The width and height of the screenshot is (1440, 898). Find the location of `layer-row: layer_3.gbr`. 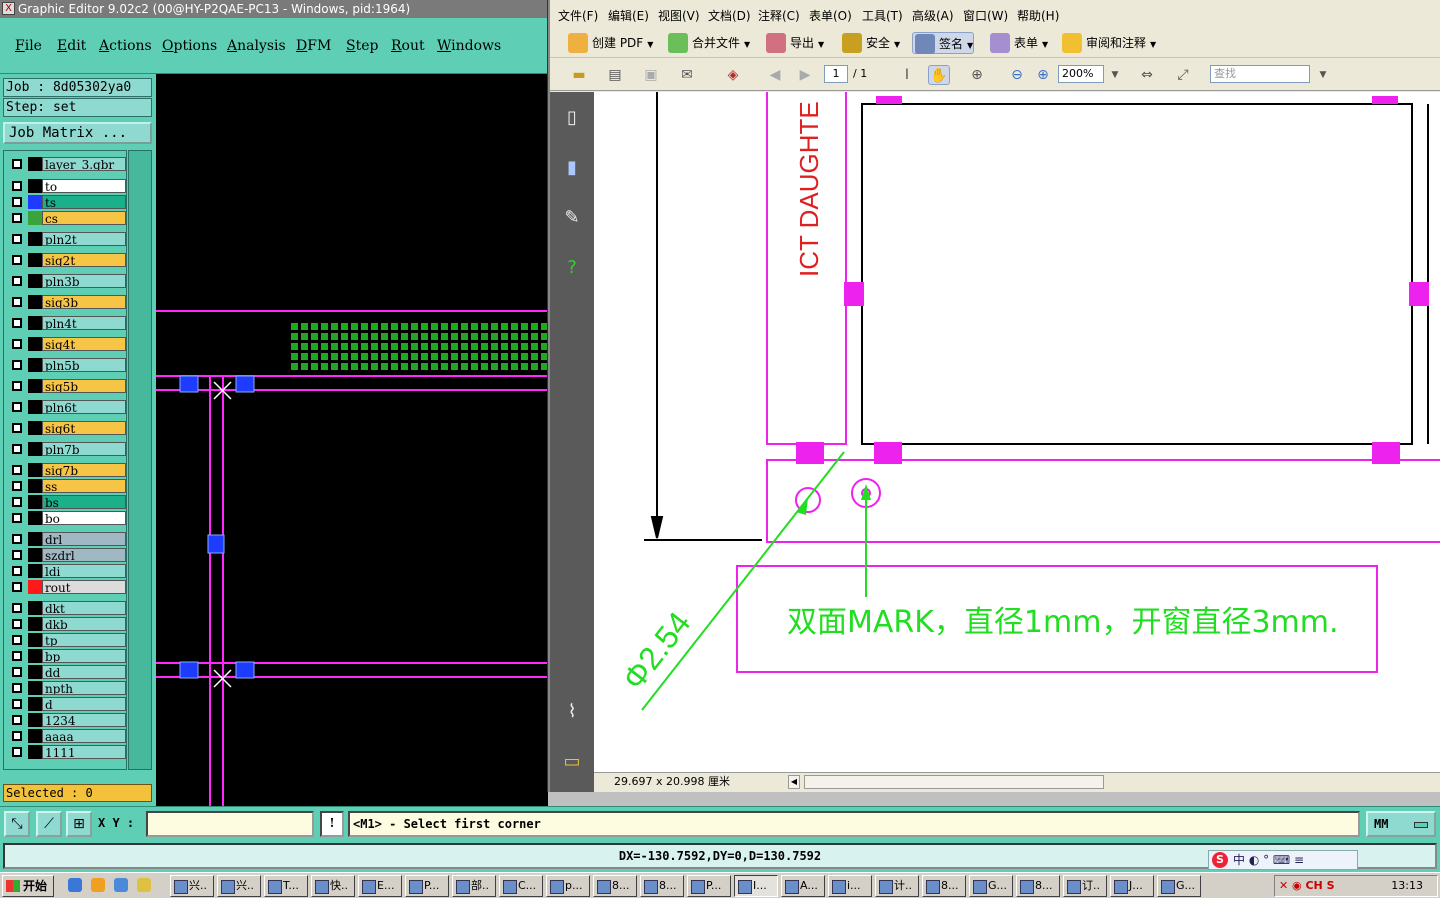

layer-row: layer_3.gbr is located at coordinates (66, 164).